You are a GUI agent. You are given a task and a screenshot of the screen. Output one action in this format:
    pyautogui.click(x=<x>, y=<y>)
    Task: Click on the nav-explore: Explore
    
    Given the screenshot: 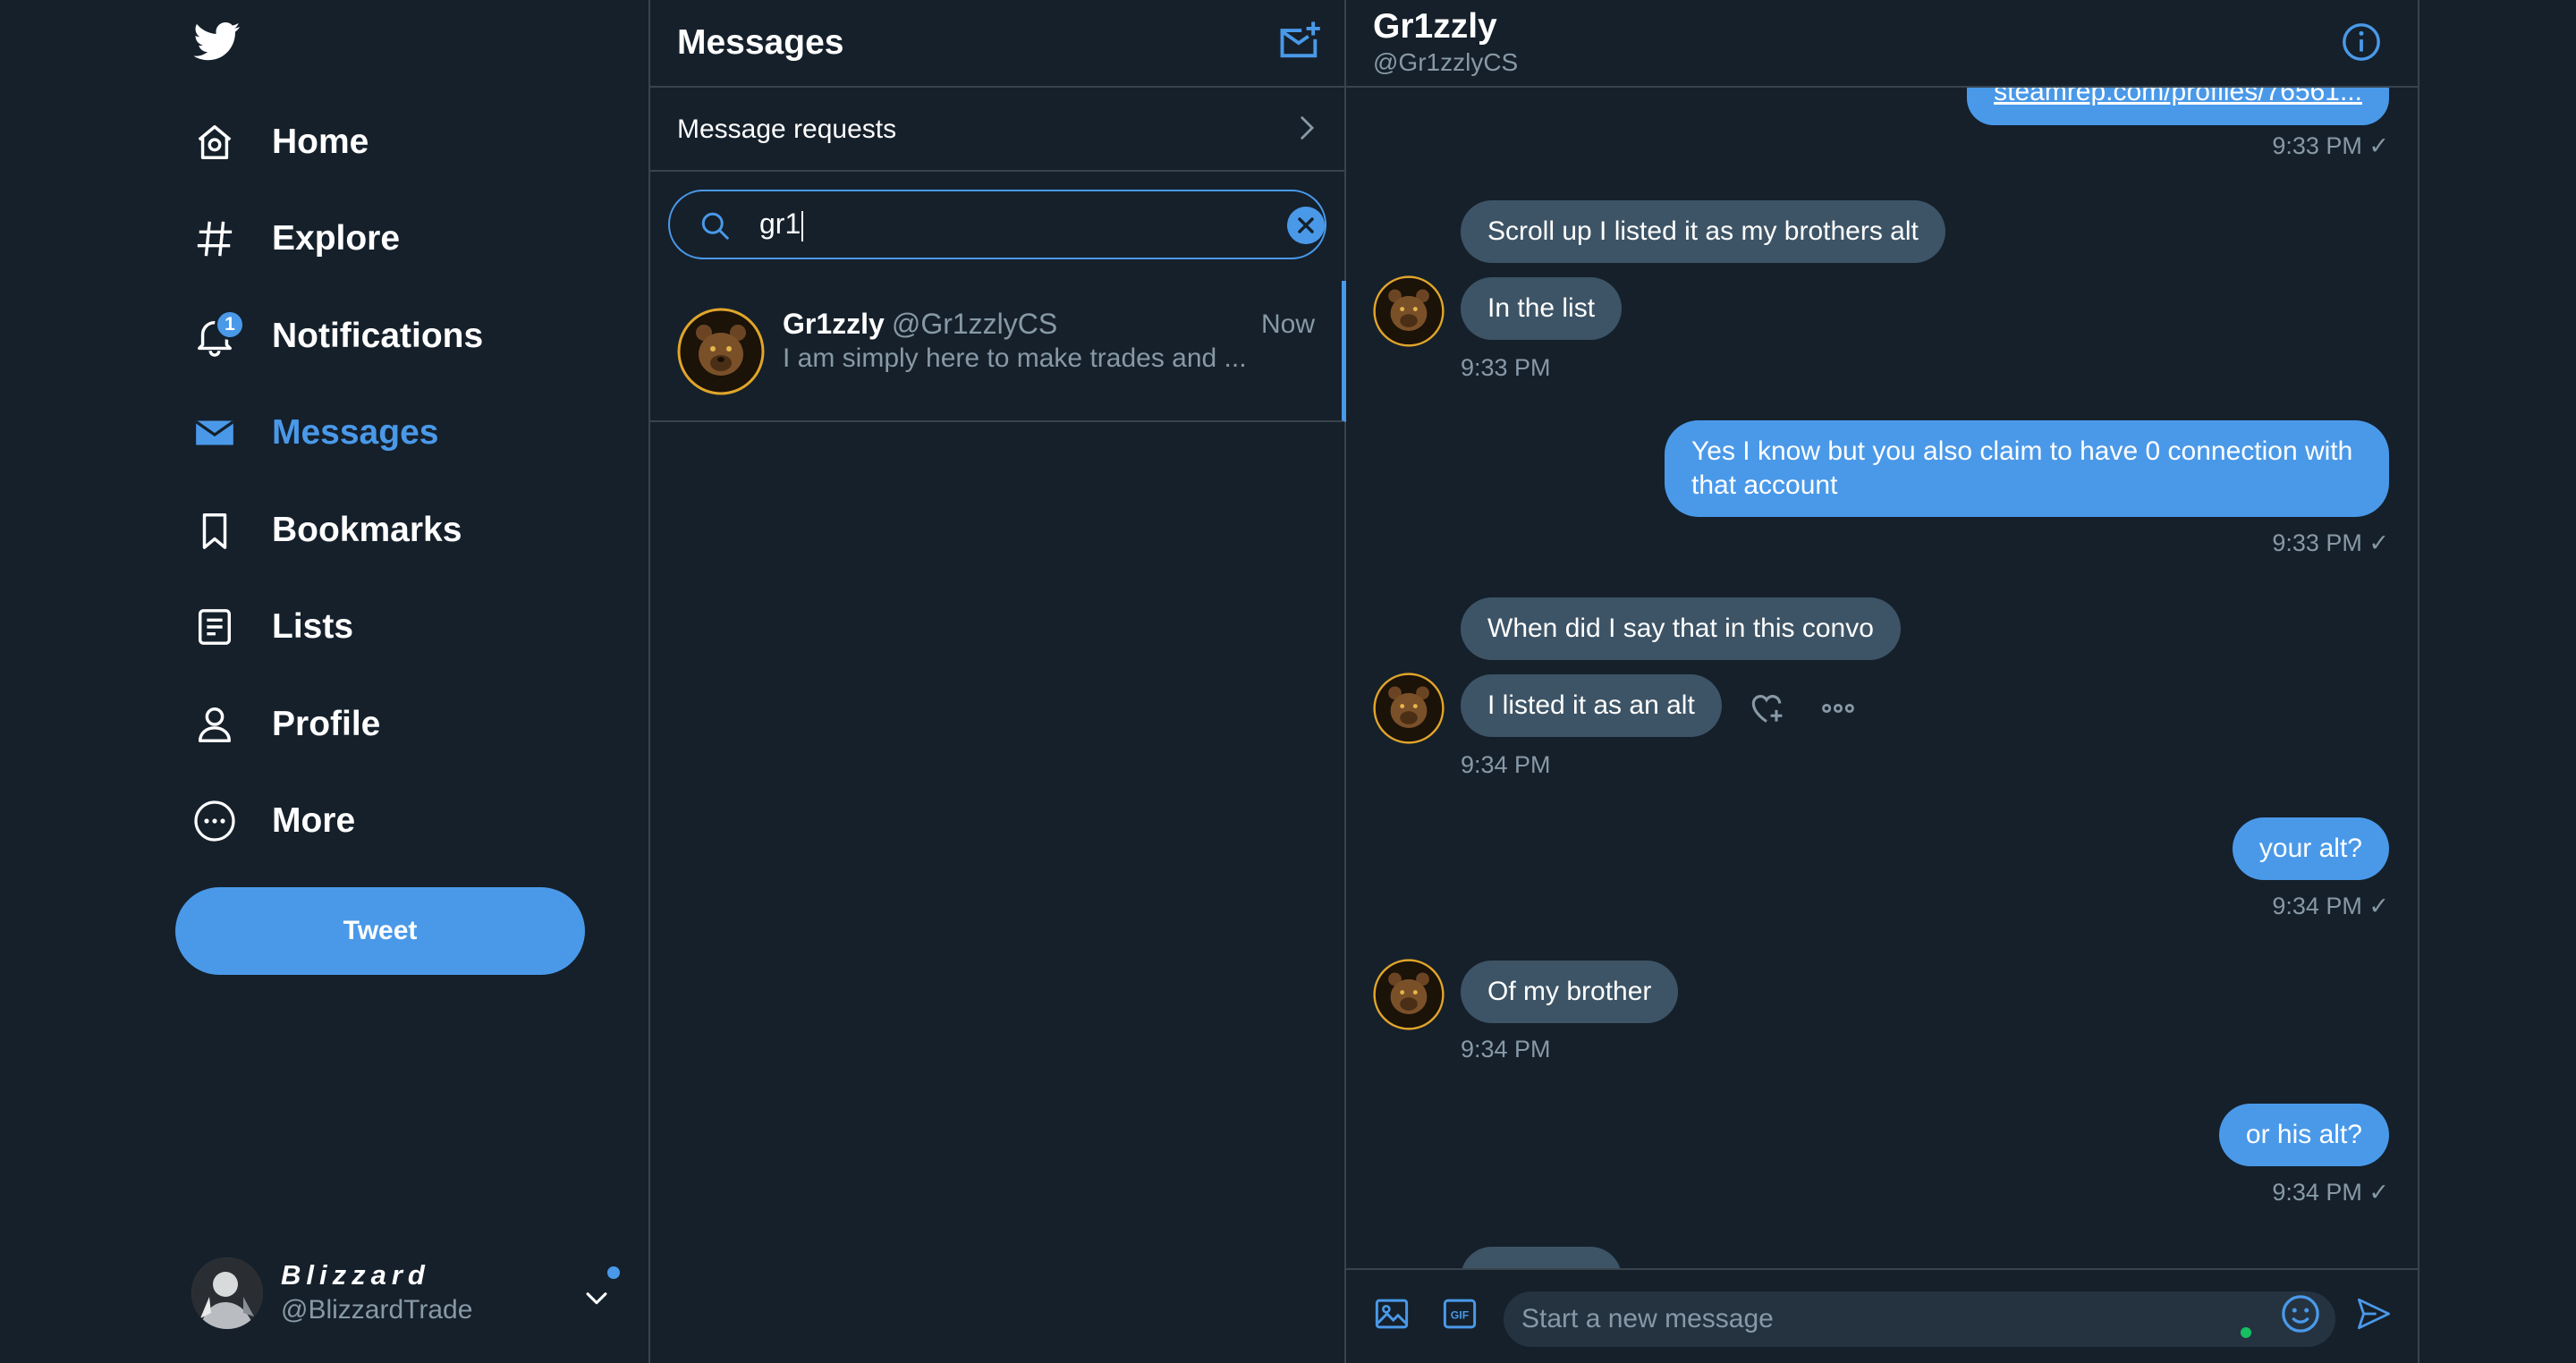 What is the action you would take?
    pyautogui.click(x=294, y=238)
    